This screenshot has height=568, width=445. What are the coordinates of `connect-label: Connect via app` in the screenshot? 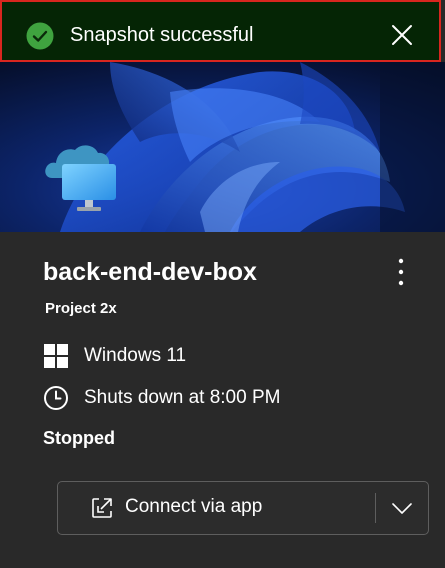 It's located at (194, 506).